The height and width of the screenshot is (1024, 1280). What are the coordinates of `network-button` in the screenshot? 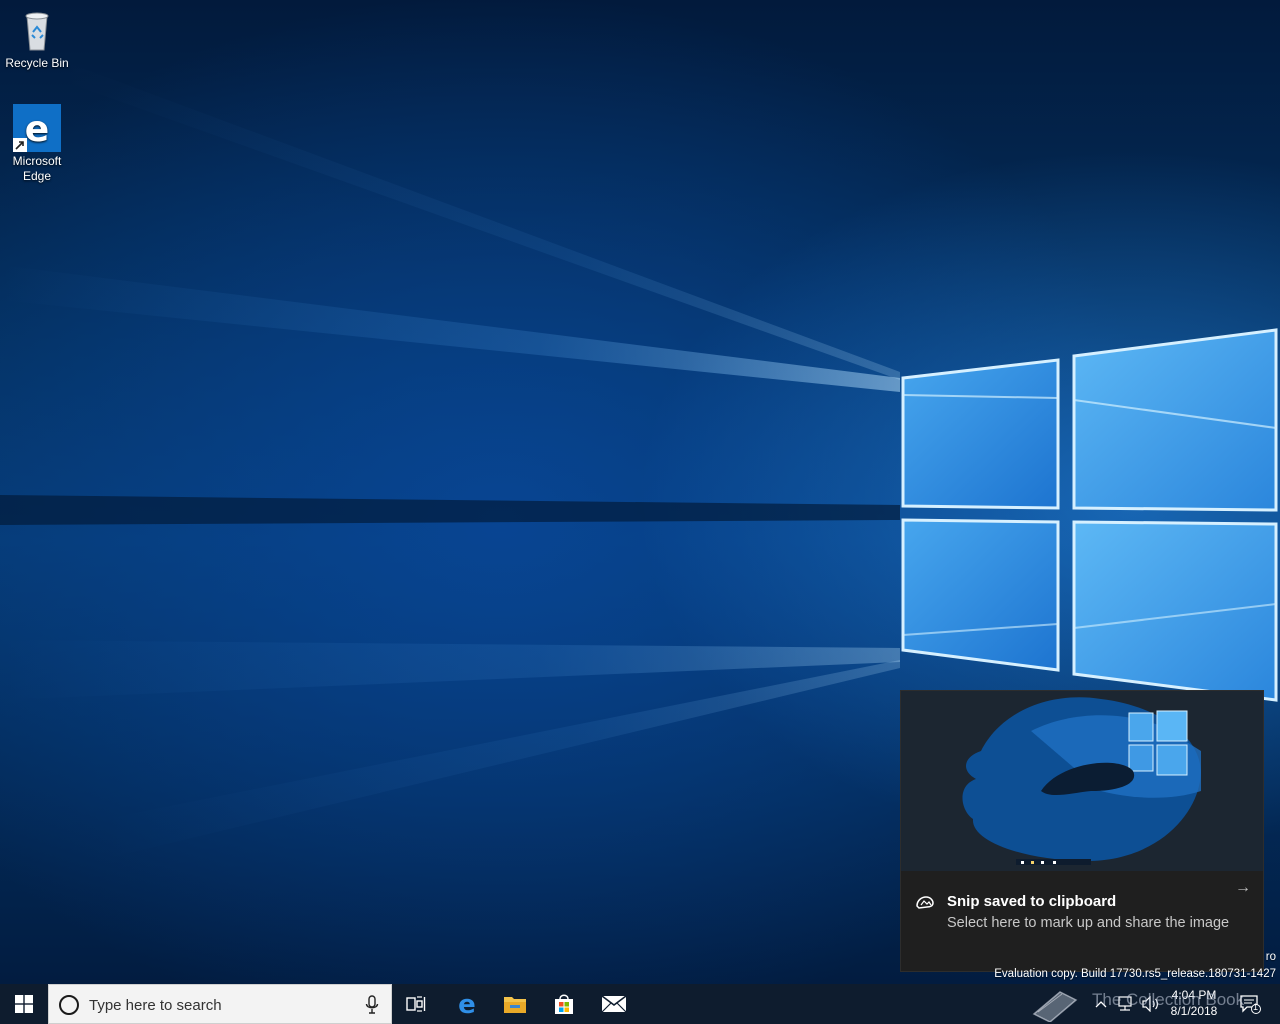 It's located at (1125, 1004).